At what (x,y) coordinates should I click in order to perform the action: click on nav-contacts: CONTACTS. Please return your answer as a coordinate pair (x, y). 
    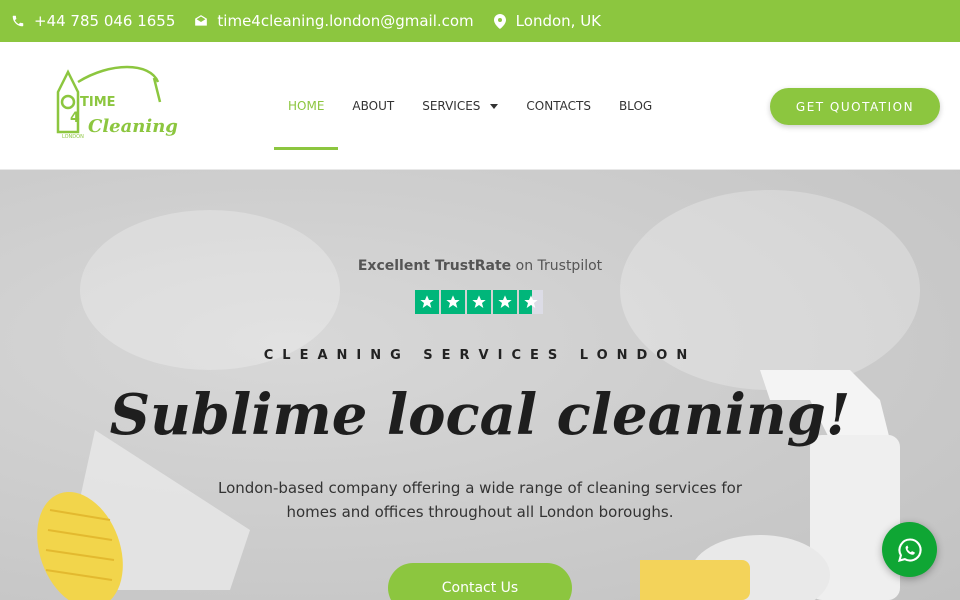
    Looking at the image, I should click on (558, 106).